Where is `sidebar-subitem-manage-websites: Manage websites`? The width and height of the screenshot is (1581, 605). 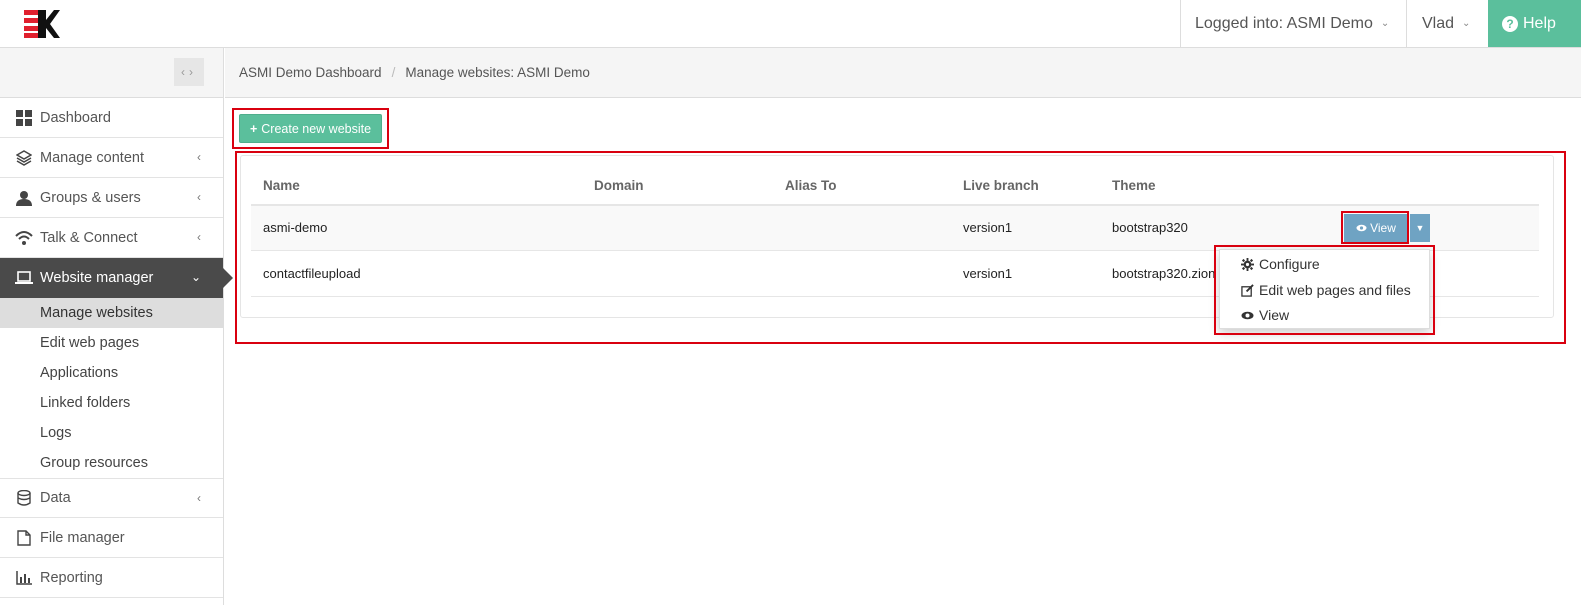
sidebar-subitem-manage-websites: Manage websites is located at coordinates (111, 313).